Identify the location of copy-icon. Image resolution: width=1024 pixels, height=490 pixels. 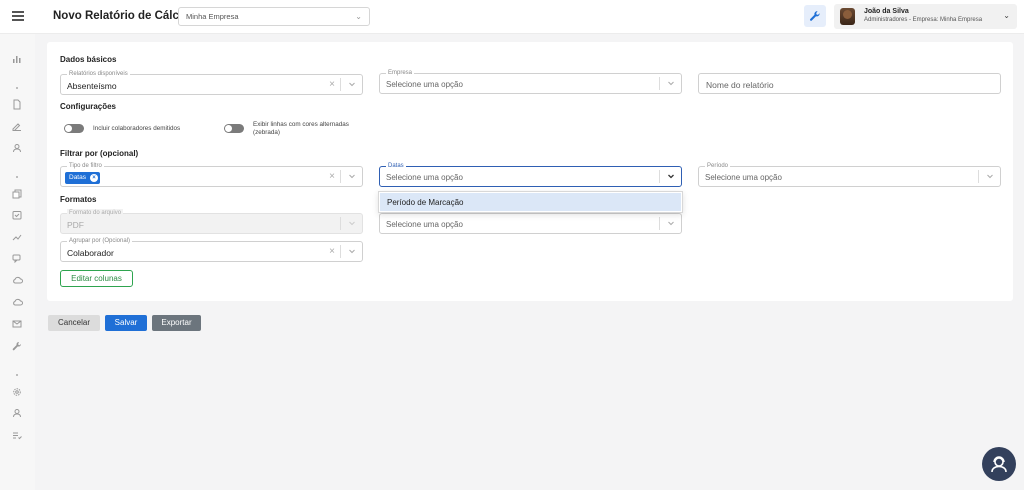
(17, 196).